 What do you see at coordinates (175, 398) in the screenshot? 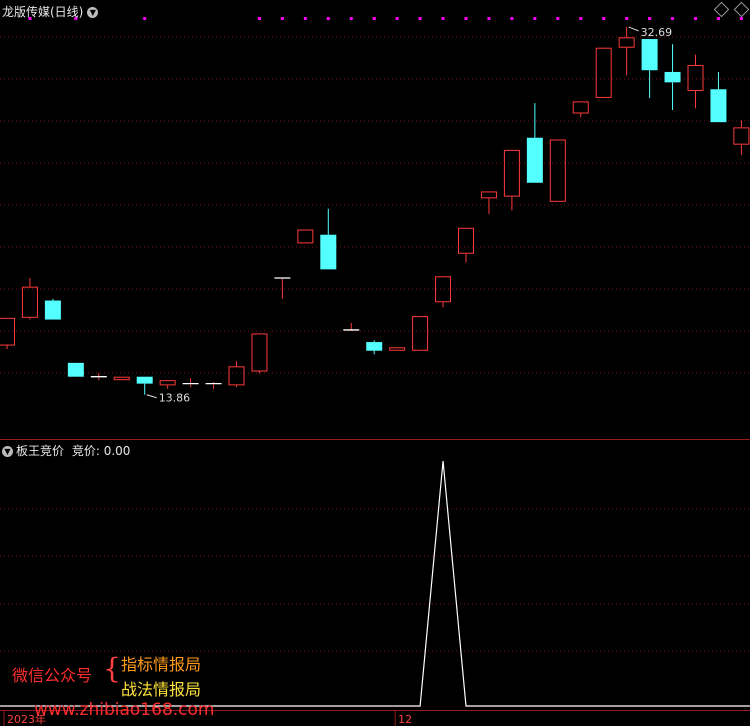
I see `annotation-label: 13.86` at bounding box center [175, 398].